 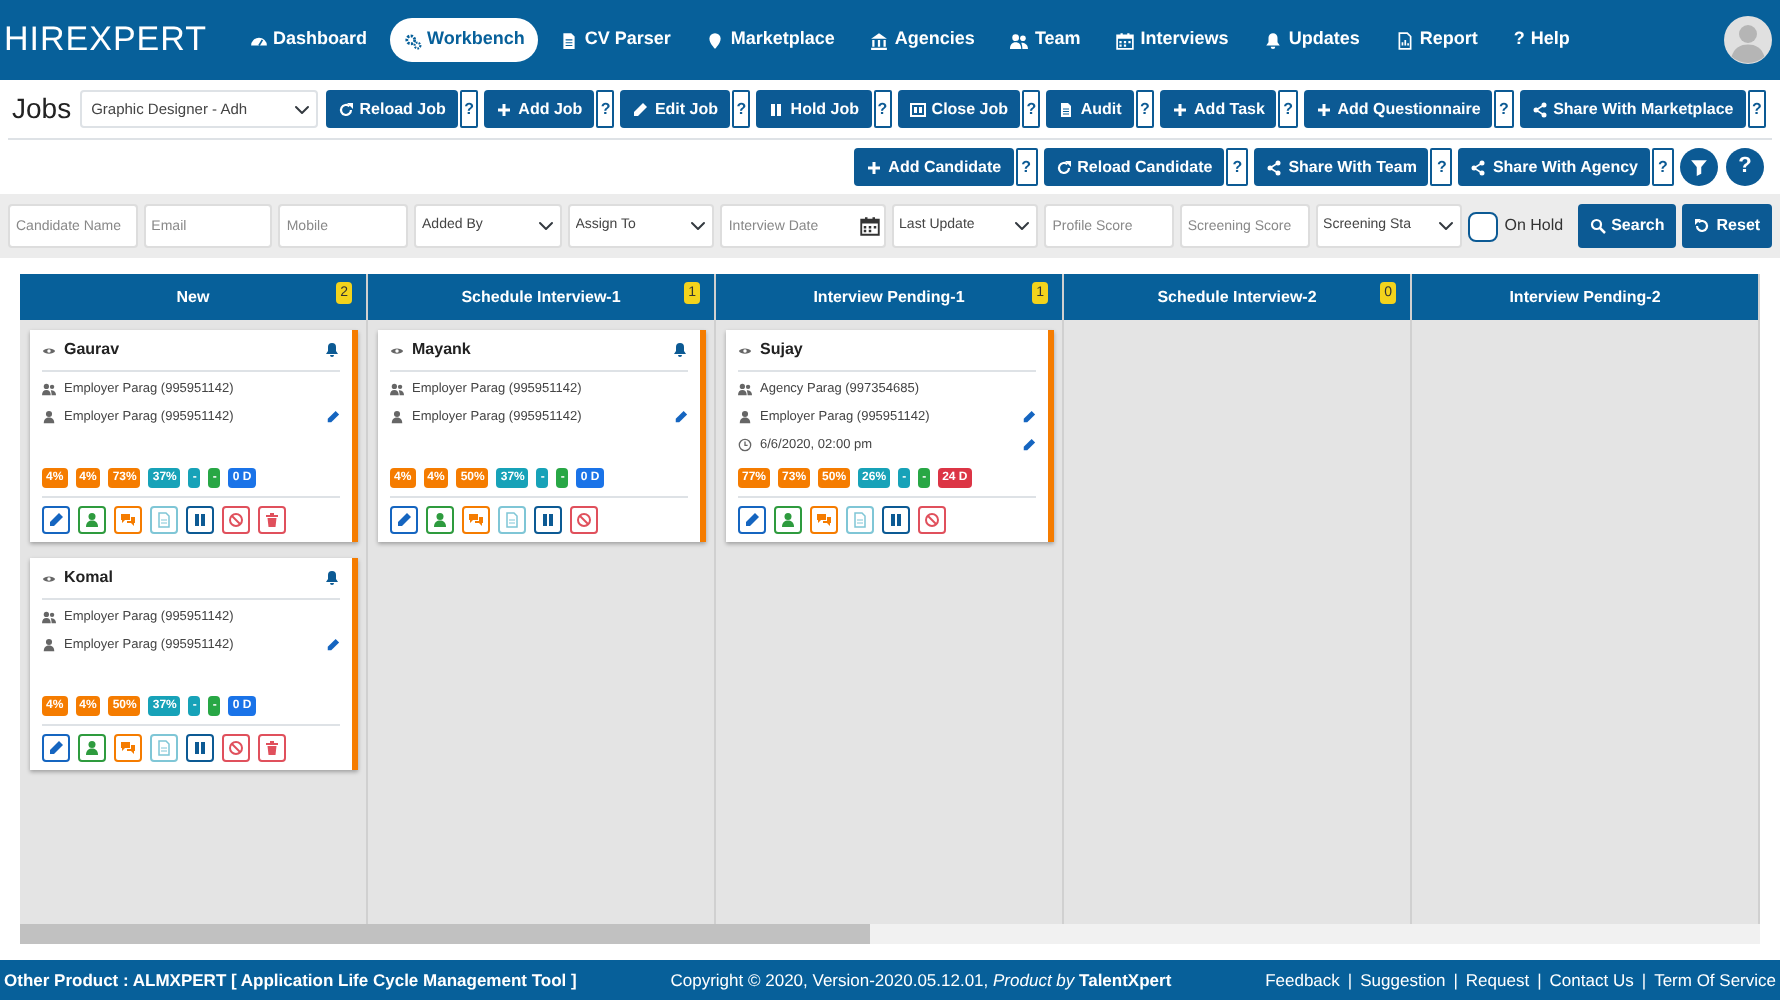 I want to click on action-button: Share With Team, so click(x=1341, y=167).